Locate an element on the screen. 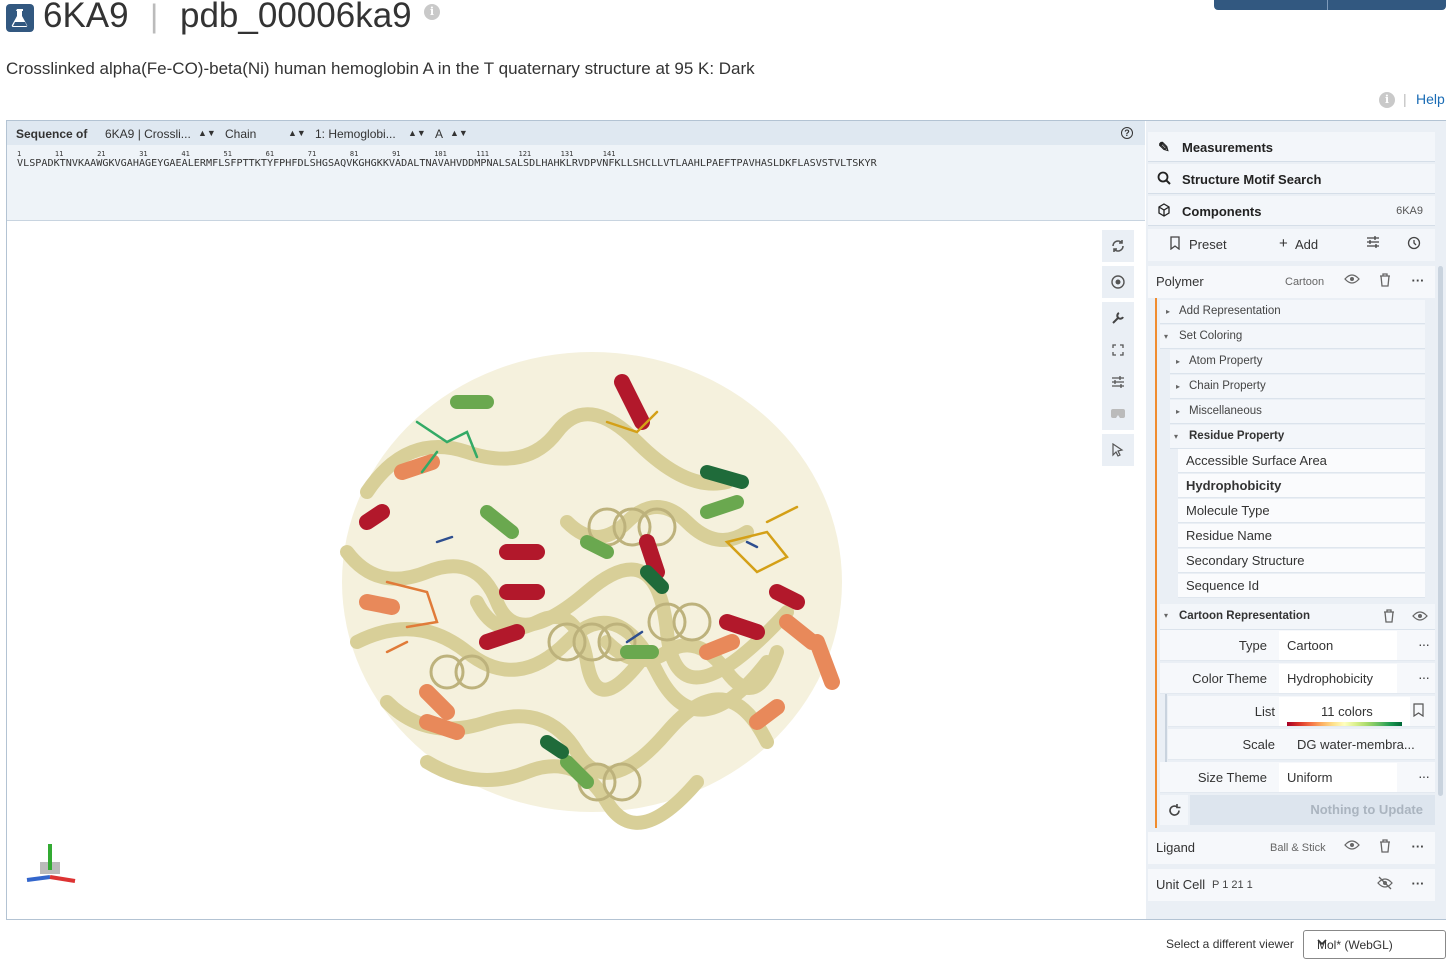  type-select: Cartoon is located at coordinates (1338, 645).